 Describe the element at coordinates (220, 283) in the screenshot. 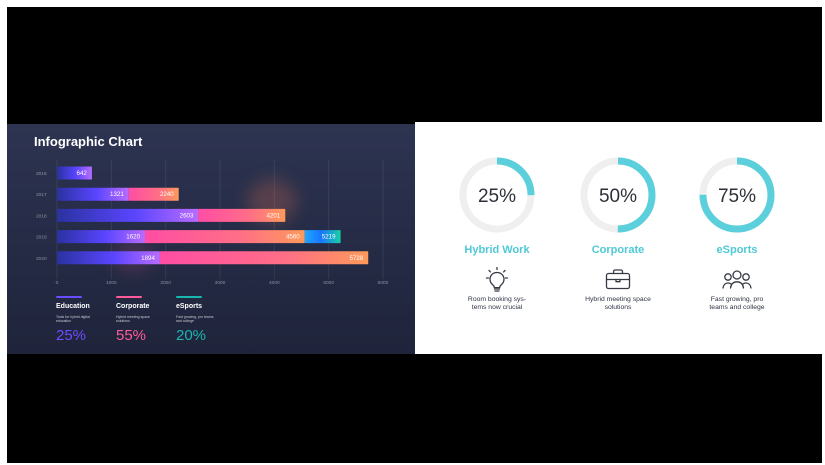

I see `x-tick-label: 3000` at that location.